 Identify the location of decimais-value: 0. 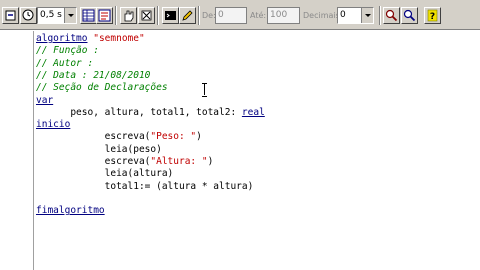
(343, 15).